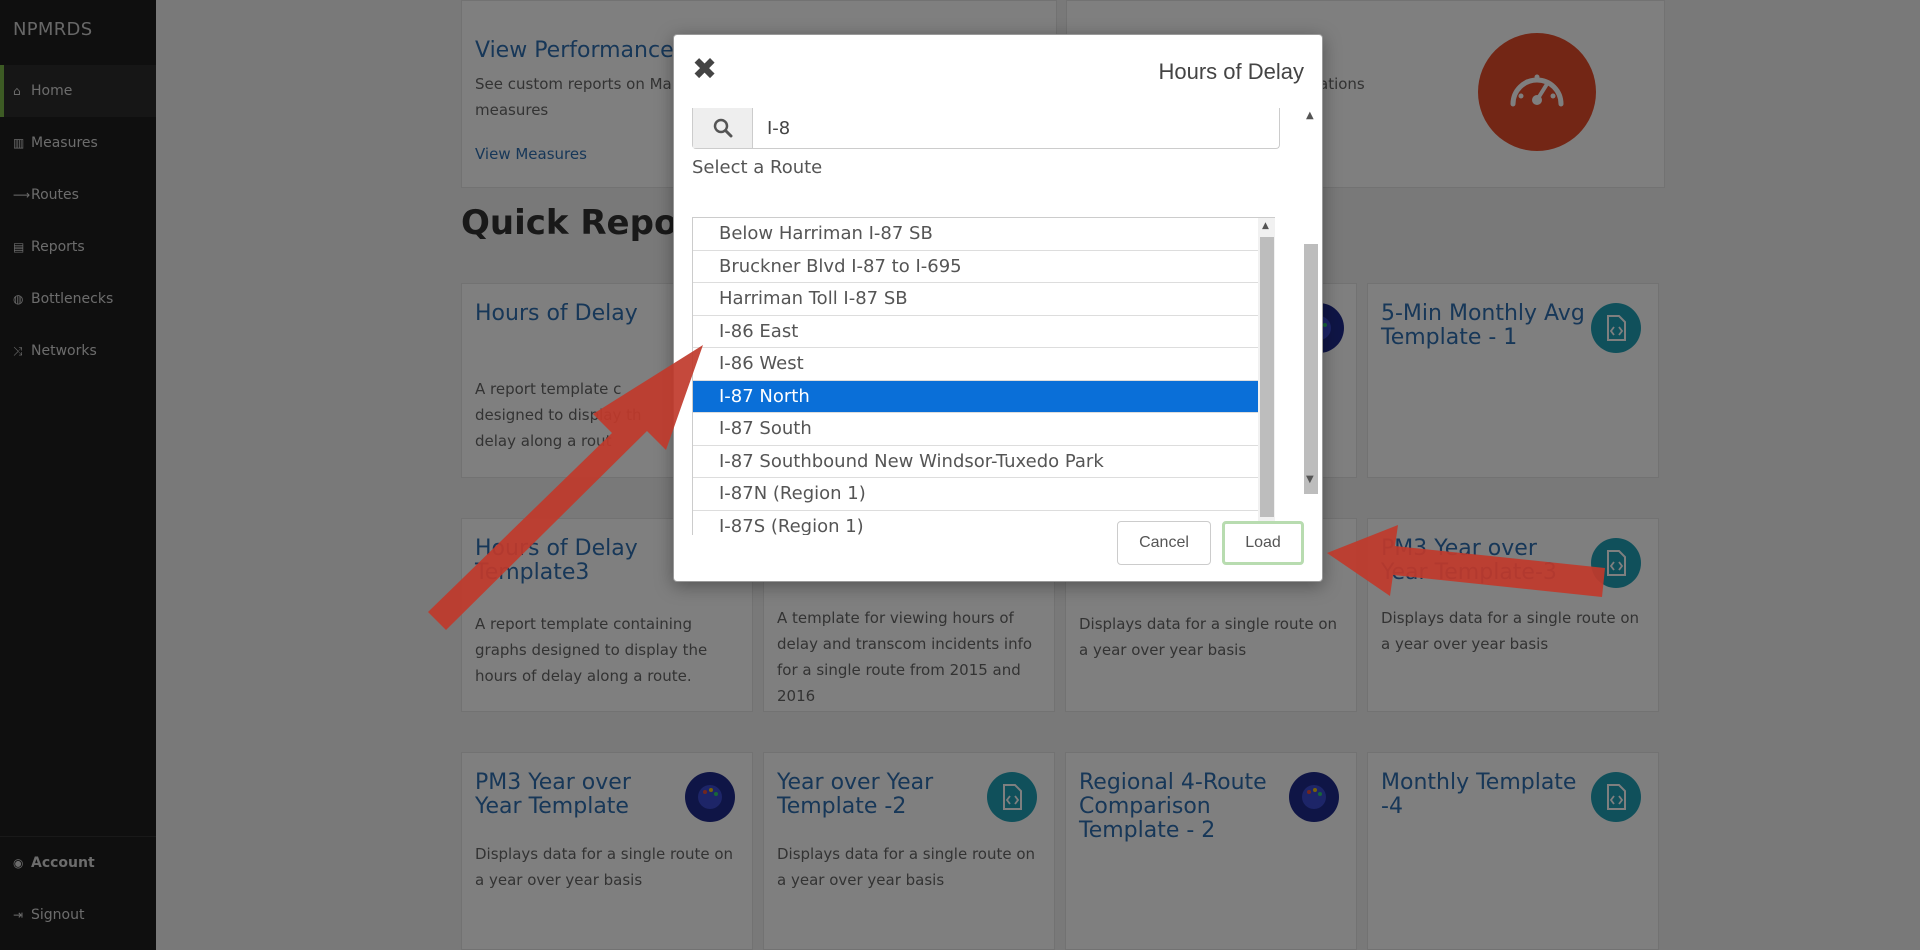  Describe the element at coordinates (975, 234) in the screenshot. I see `route-option: Below Harriman I-87 SB` at that location.